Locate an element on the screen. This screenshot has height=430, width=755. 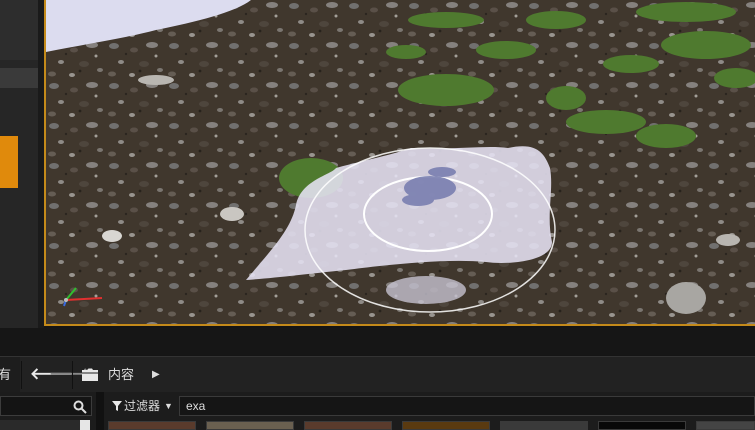
filter-icon is located at coordinates (117, 406).